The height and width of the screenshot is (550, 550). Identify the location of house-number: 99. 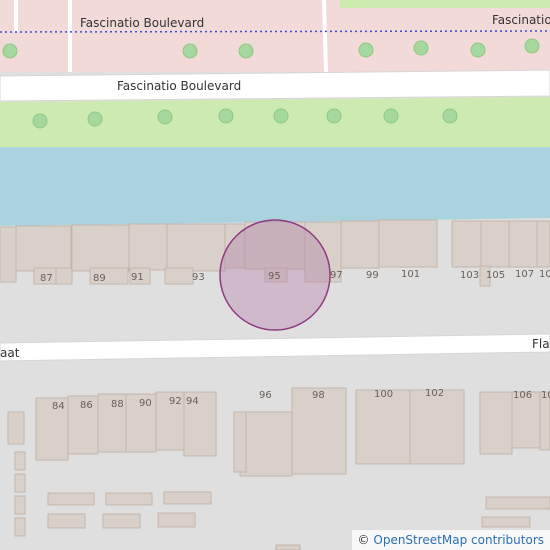
(372, 275).